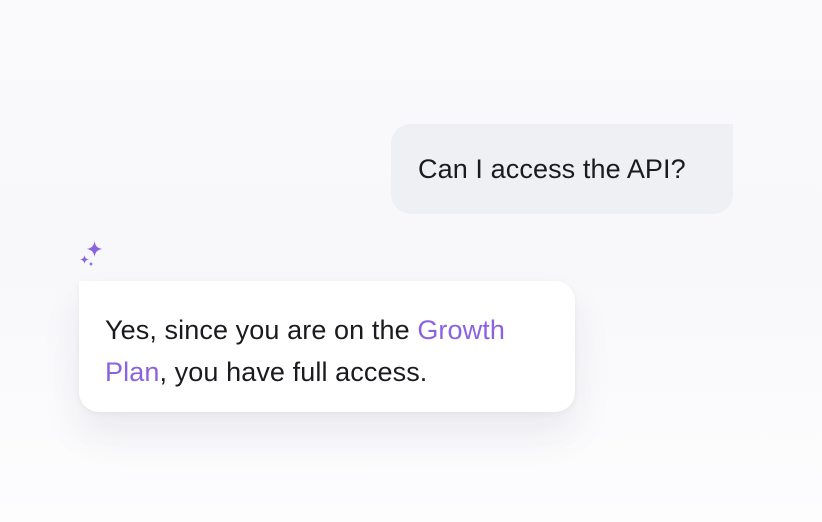 This screenshot has width=822, height=522. What do you see at coordinates (91, 254) in the screenshot?
I see `sparkle-icon` at bounding box center [91, 254].